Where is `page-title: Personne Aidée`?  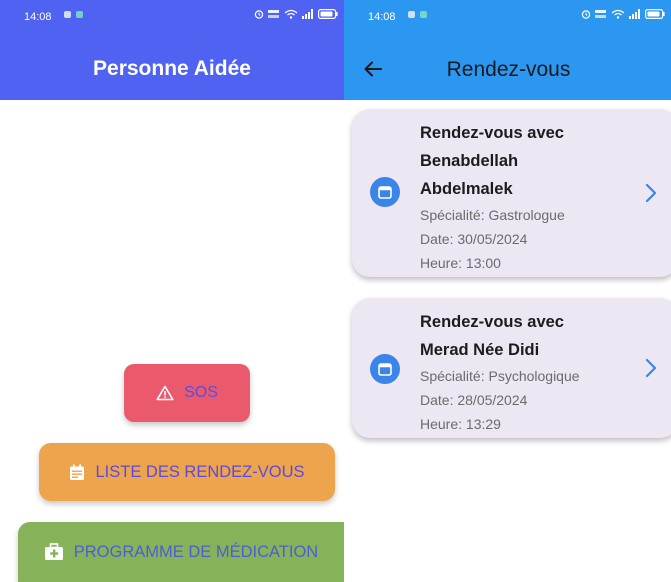 page-title: Personne Aidée is located at coordinates (172, 68).